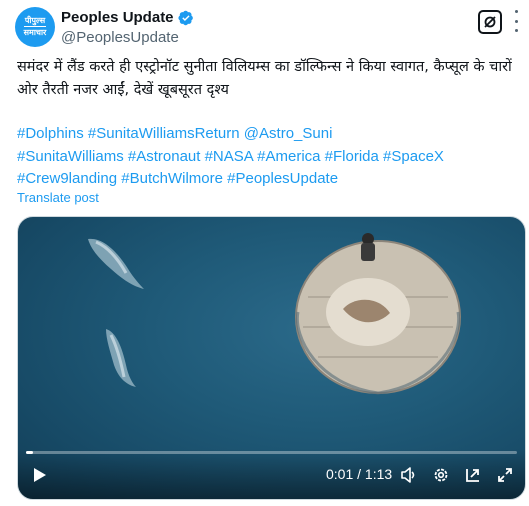 The width and height of the screenshot is (529, 506). What do you see at coordinates (288, 156) in the screenshot?
I see `hashtag-link: #America` at bounding box center [288, 156].